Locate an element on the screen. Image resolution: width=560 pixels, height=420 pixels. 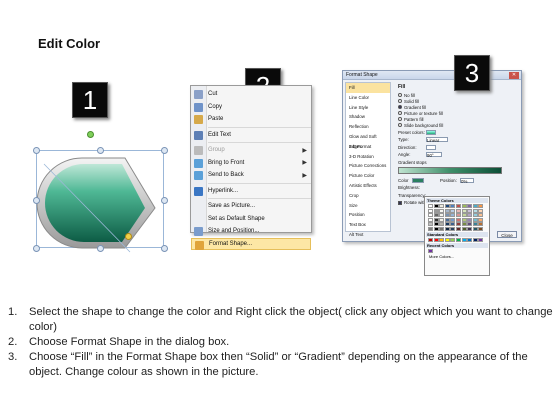
preset-colors-dropdown is located at coordinates (431, 132).